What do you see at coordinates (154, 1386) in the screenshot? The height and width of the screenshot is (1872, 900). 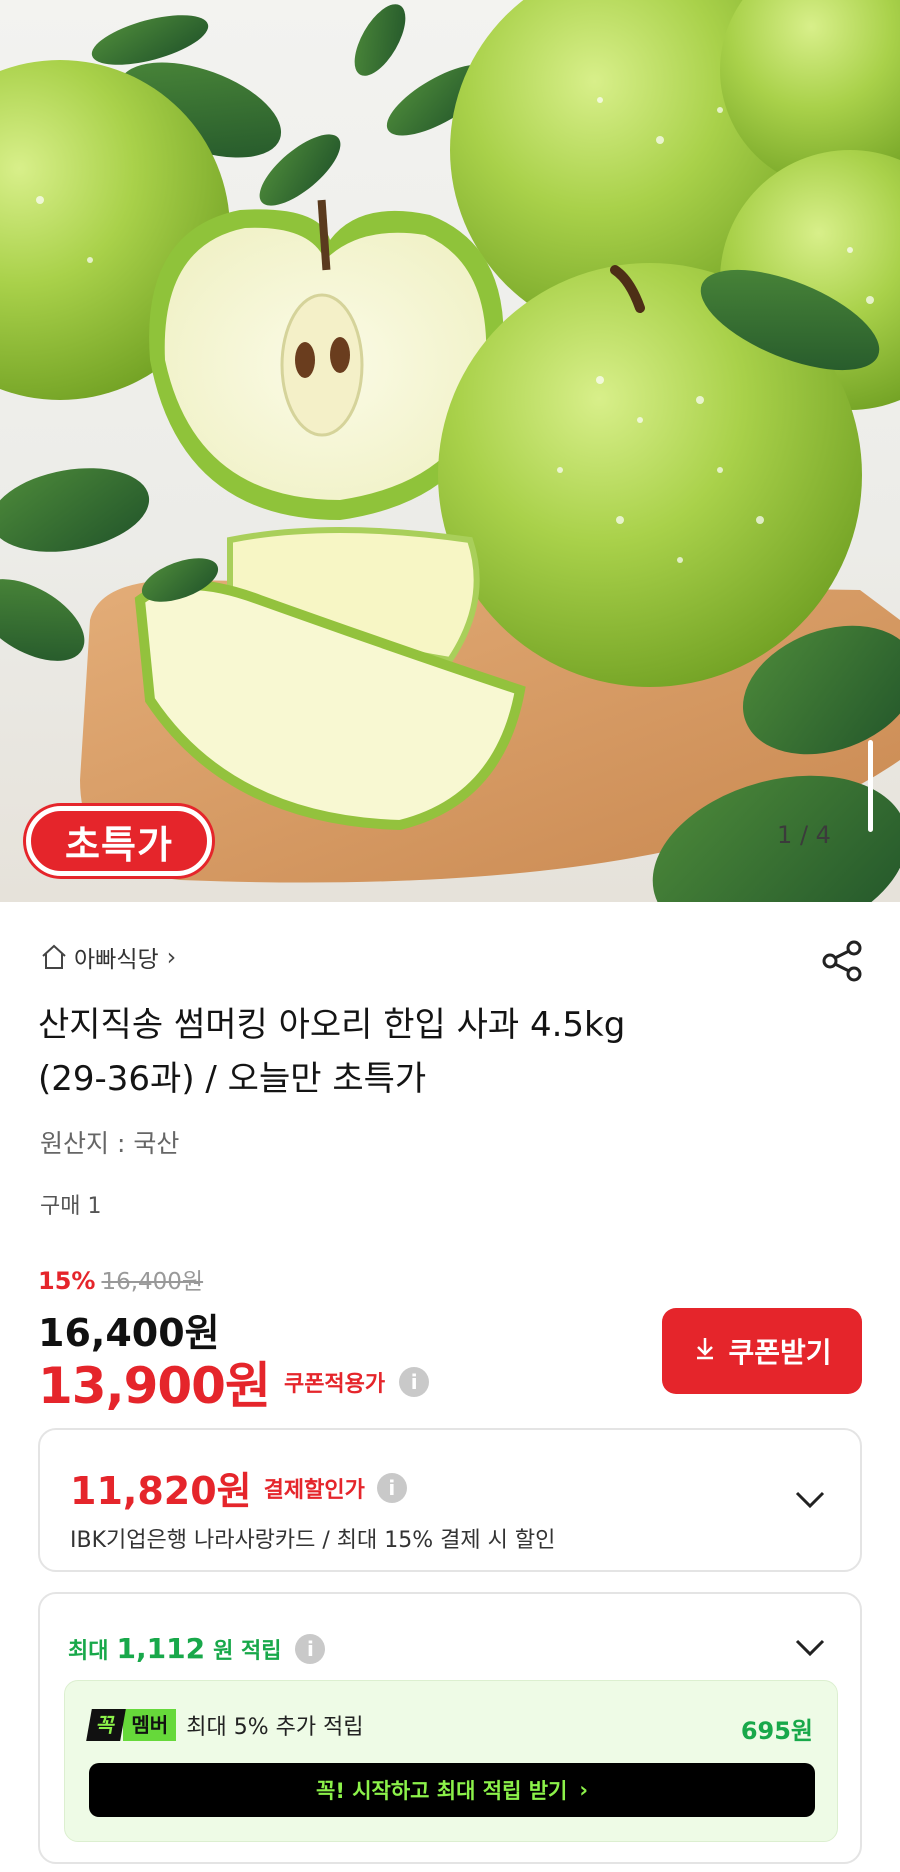 I see `coupon-price: 13,900원` at bounding box center [154, 1386].